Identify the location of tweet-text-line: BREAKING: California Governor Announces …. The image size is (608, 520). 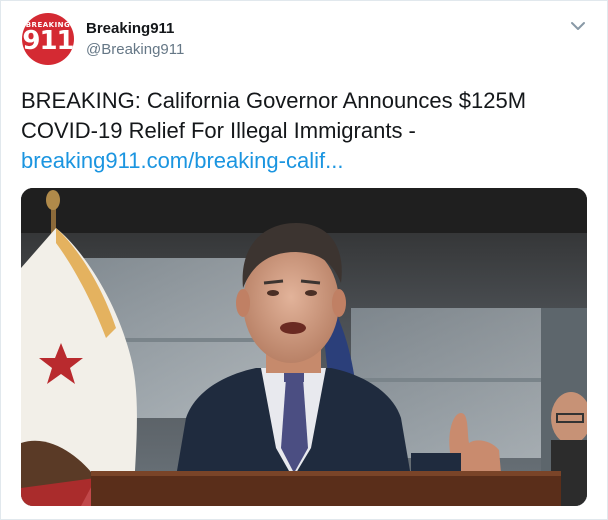
(274, 100).